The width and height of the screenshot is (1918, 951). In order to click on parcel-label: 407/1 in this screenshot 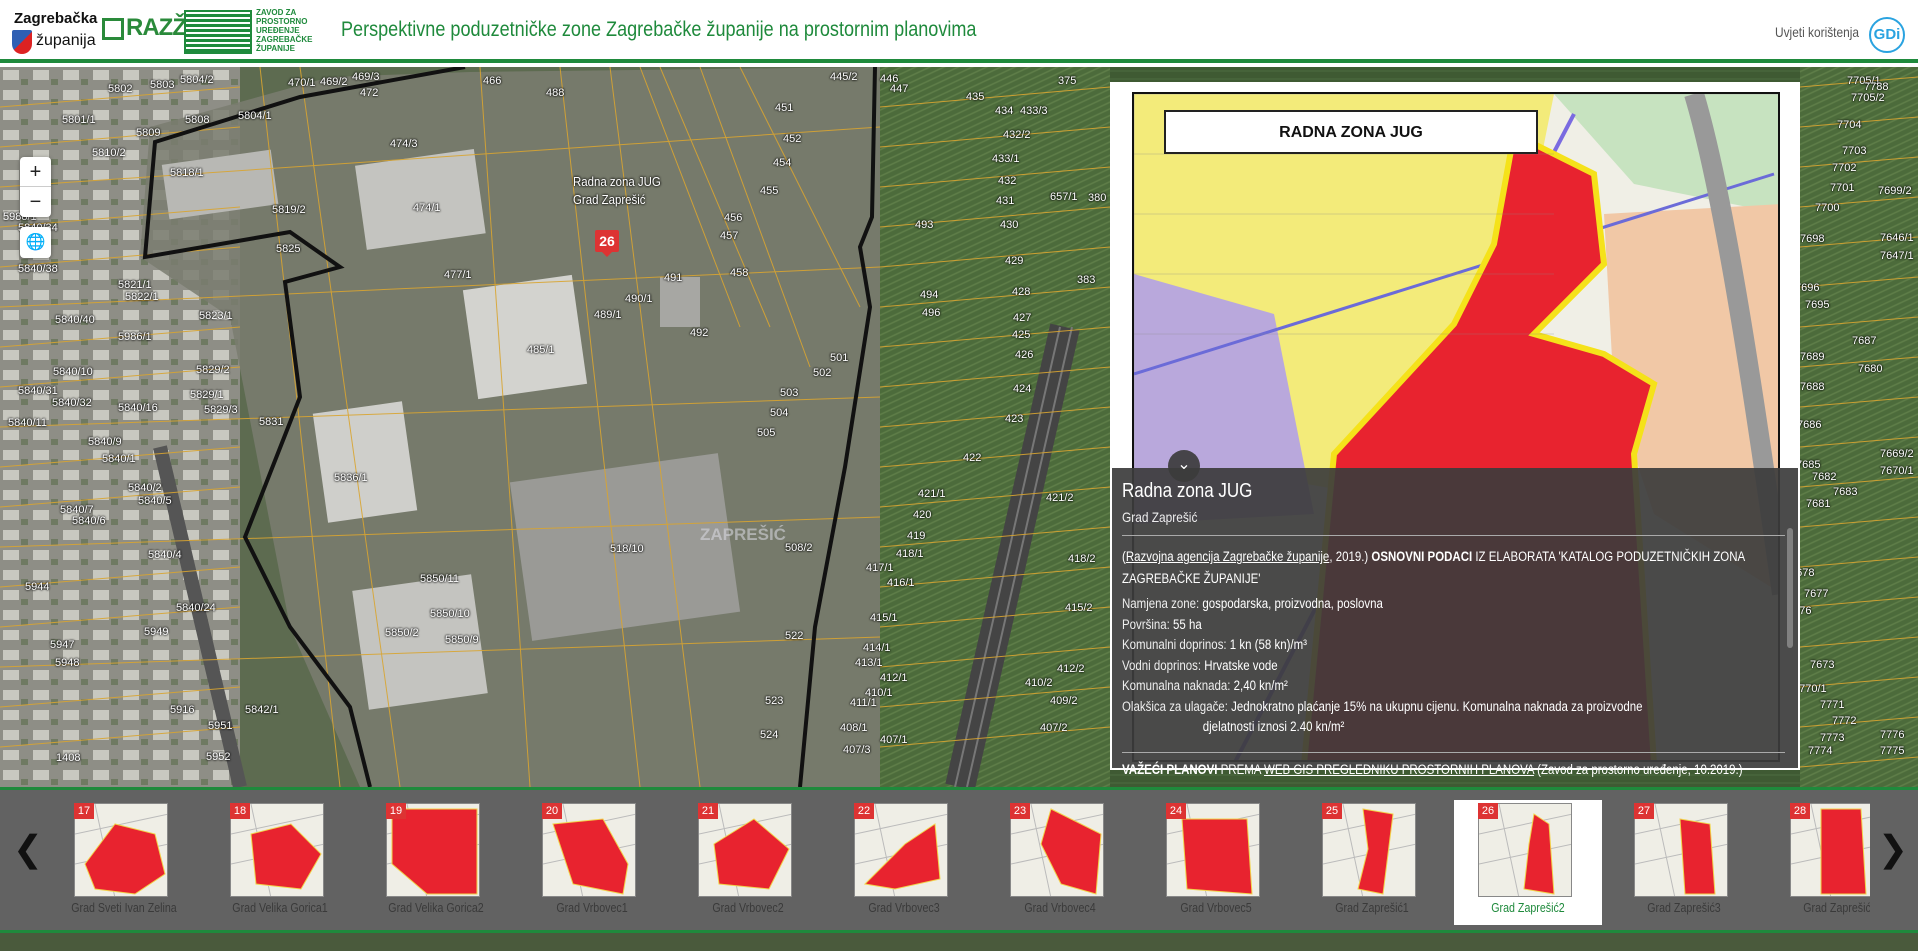, I will do `click(894, 740)`.